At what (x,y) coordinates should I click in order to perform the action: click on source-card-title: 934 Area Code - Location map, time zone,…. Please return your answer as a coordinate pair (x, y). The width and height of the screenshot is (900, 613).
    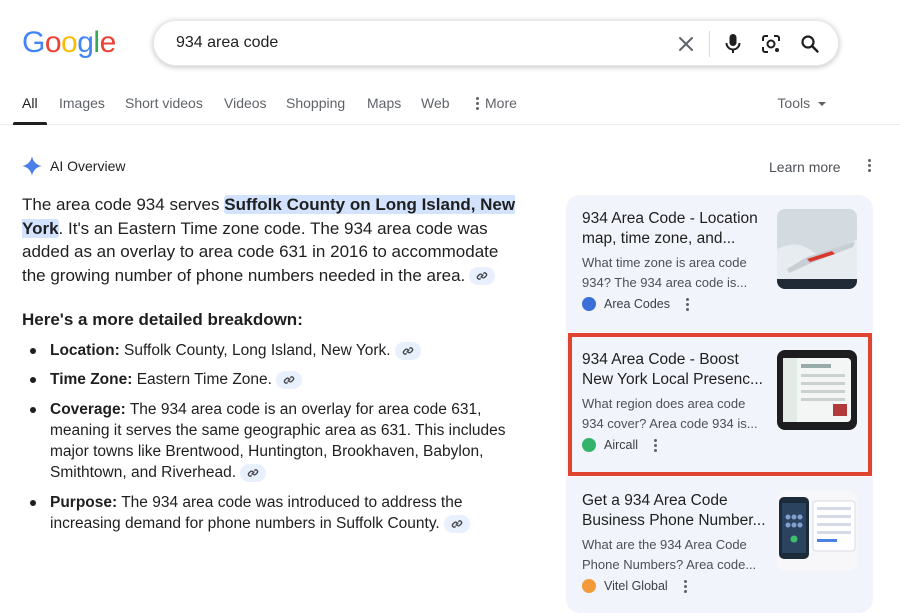
    Looking at the image, I should click on (674, 229).